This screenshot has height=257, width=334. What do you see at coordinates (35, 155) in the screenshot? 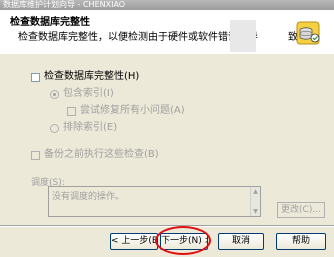
I see `before-backup-checkbox` at bounding box center [35, 155].